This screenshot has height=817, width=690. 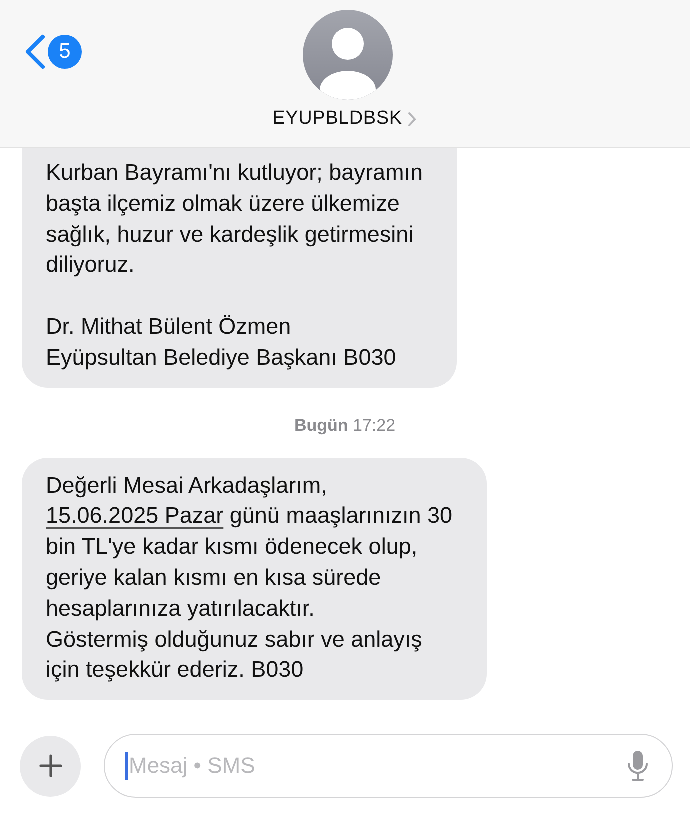 I want to click on contact-name: EYUPBLDBSK, so click(x=337, y=119).